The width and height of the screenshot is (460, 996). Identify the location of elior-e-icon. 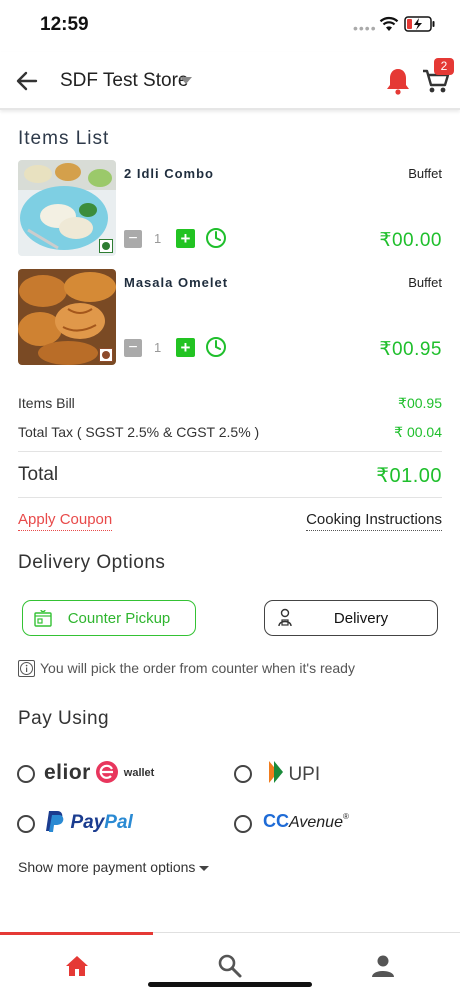
(107, 772).